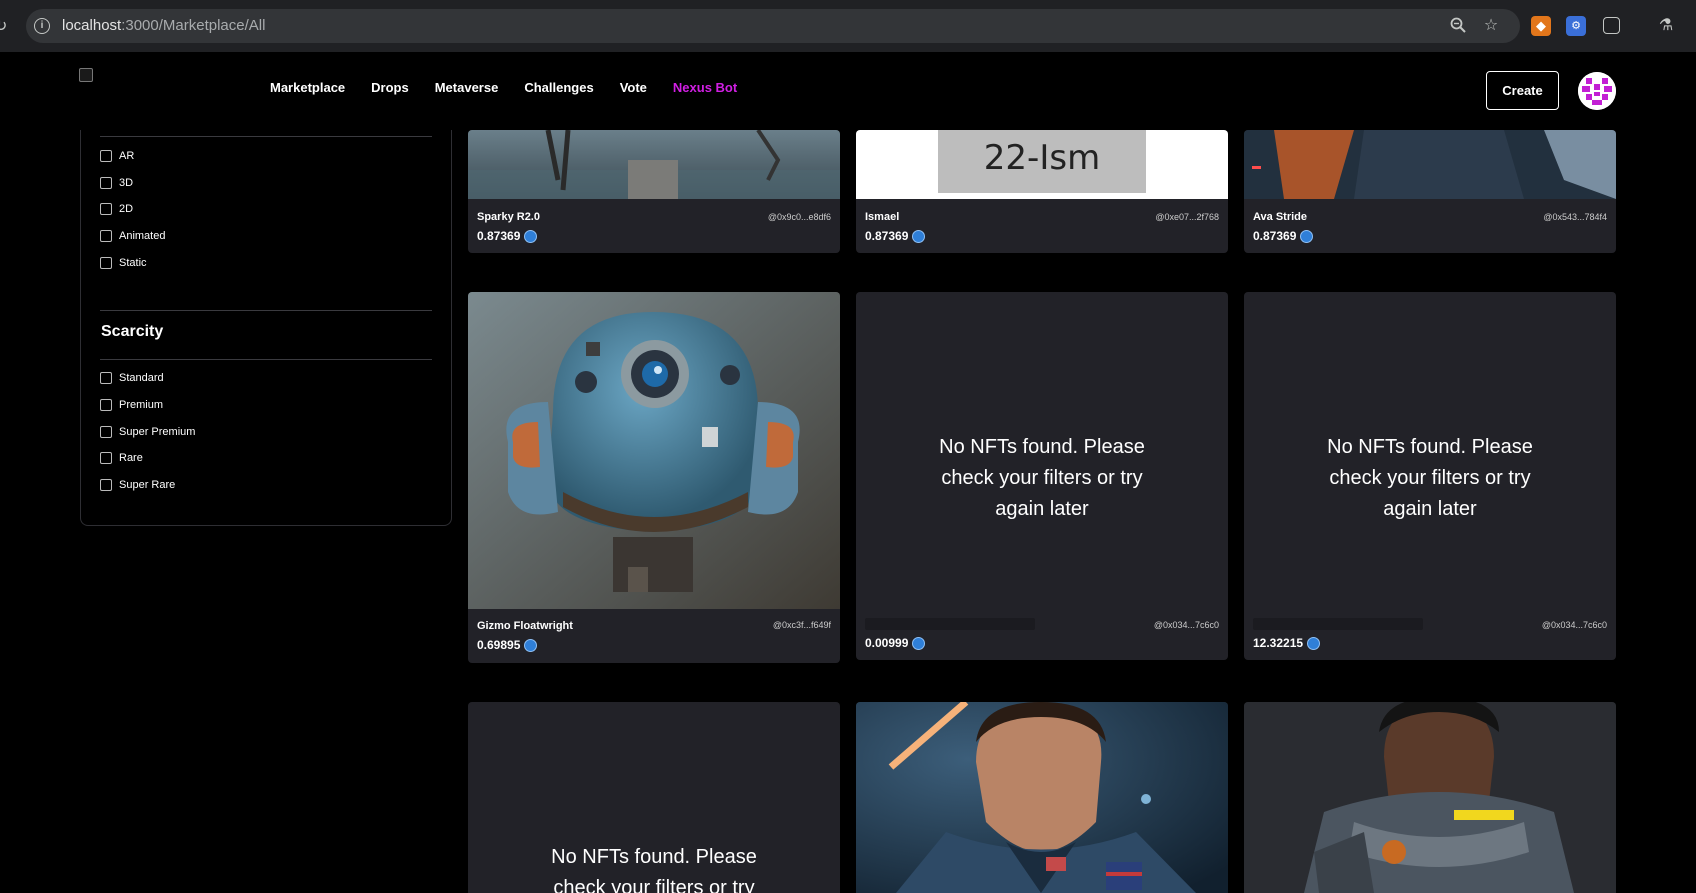 The height and width of the screenshot is (893, 1696). I want to click on user-avatar, so click(1597, 91).